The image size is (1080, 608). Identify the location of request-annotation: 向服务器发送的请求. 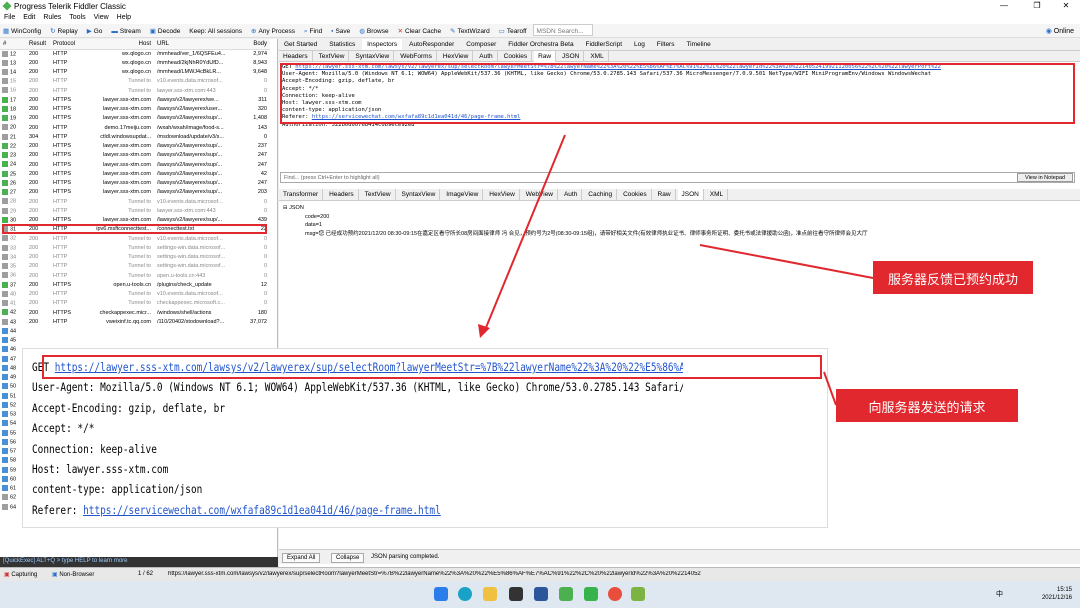
(927, 405).